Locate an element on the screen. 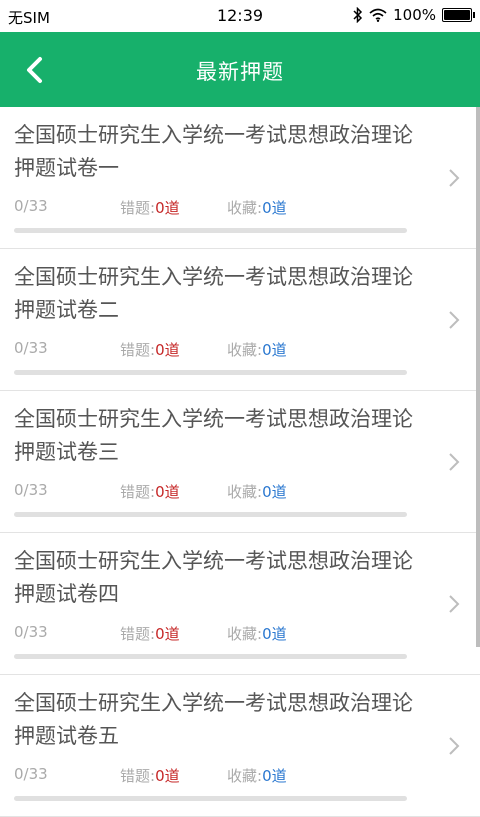 Image resolution: width=480 pixels, height=817 pixels. battery-percent: 100% is located at coordinates (414, 15).